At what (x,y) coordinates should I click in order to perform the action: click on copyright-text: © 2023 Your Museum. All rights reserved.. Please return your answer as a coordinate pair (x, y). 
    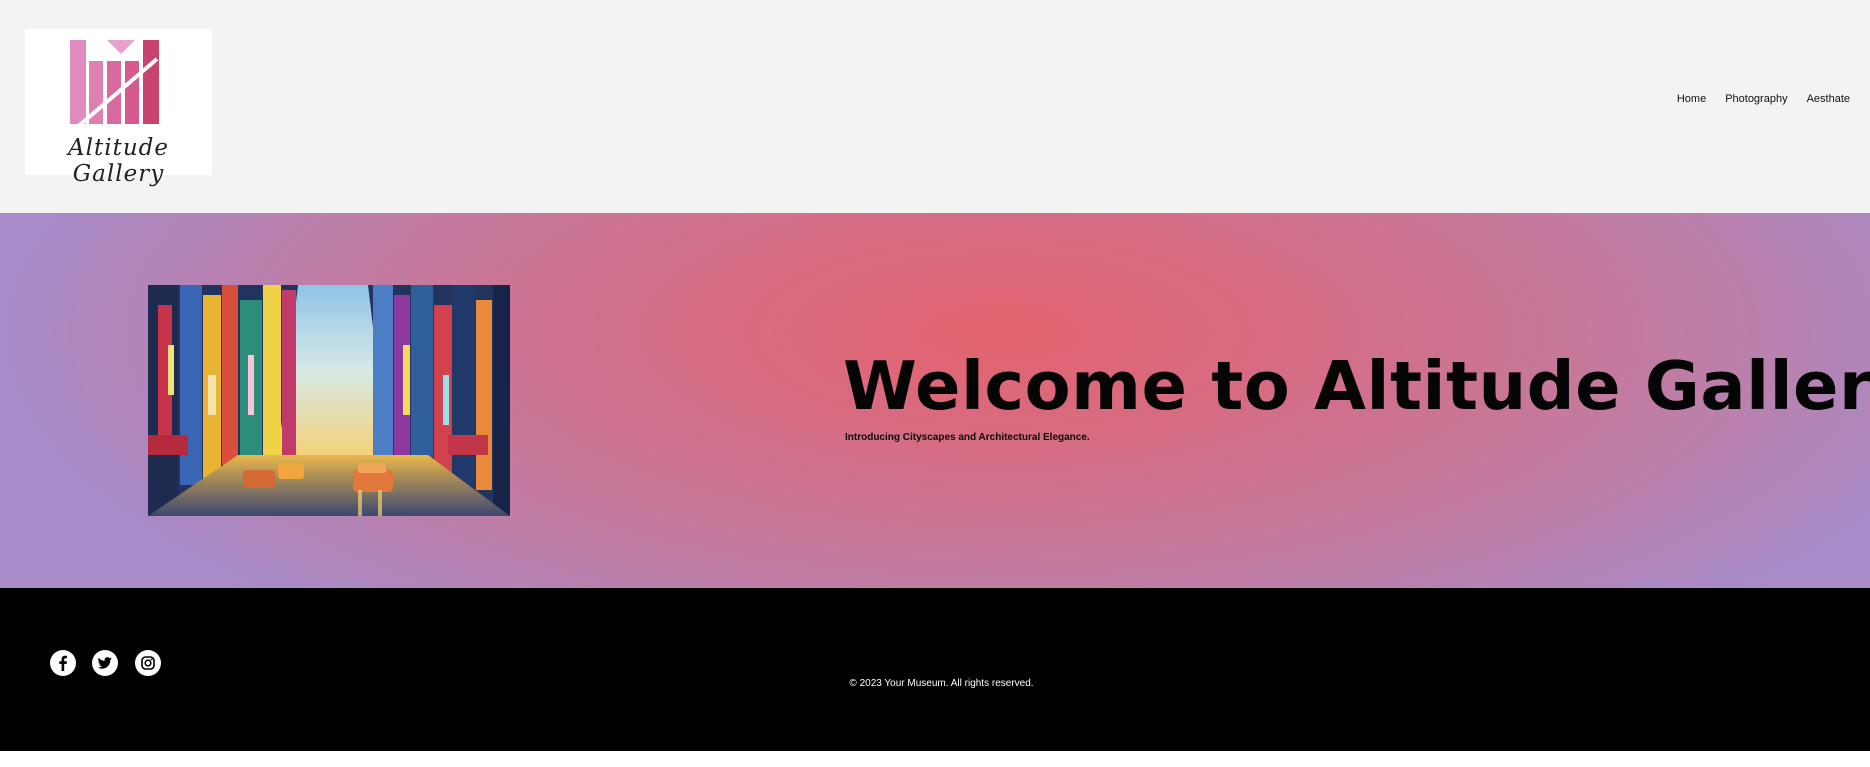
    Looking at the image, I should click on (941, 683).